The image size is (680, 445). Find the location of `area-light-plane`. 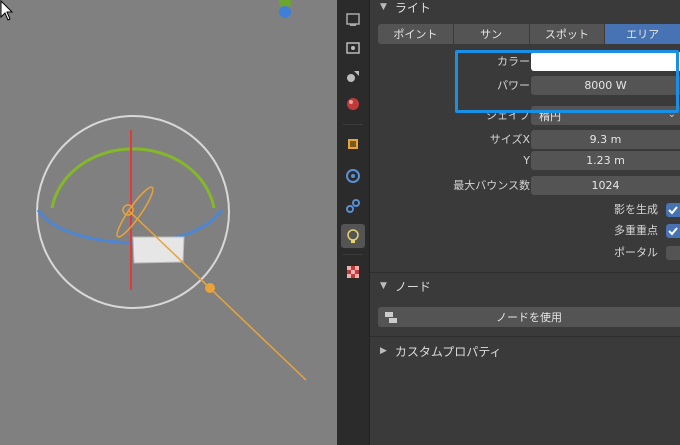

area-light-plane is located at coordinates (158, 250).